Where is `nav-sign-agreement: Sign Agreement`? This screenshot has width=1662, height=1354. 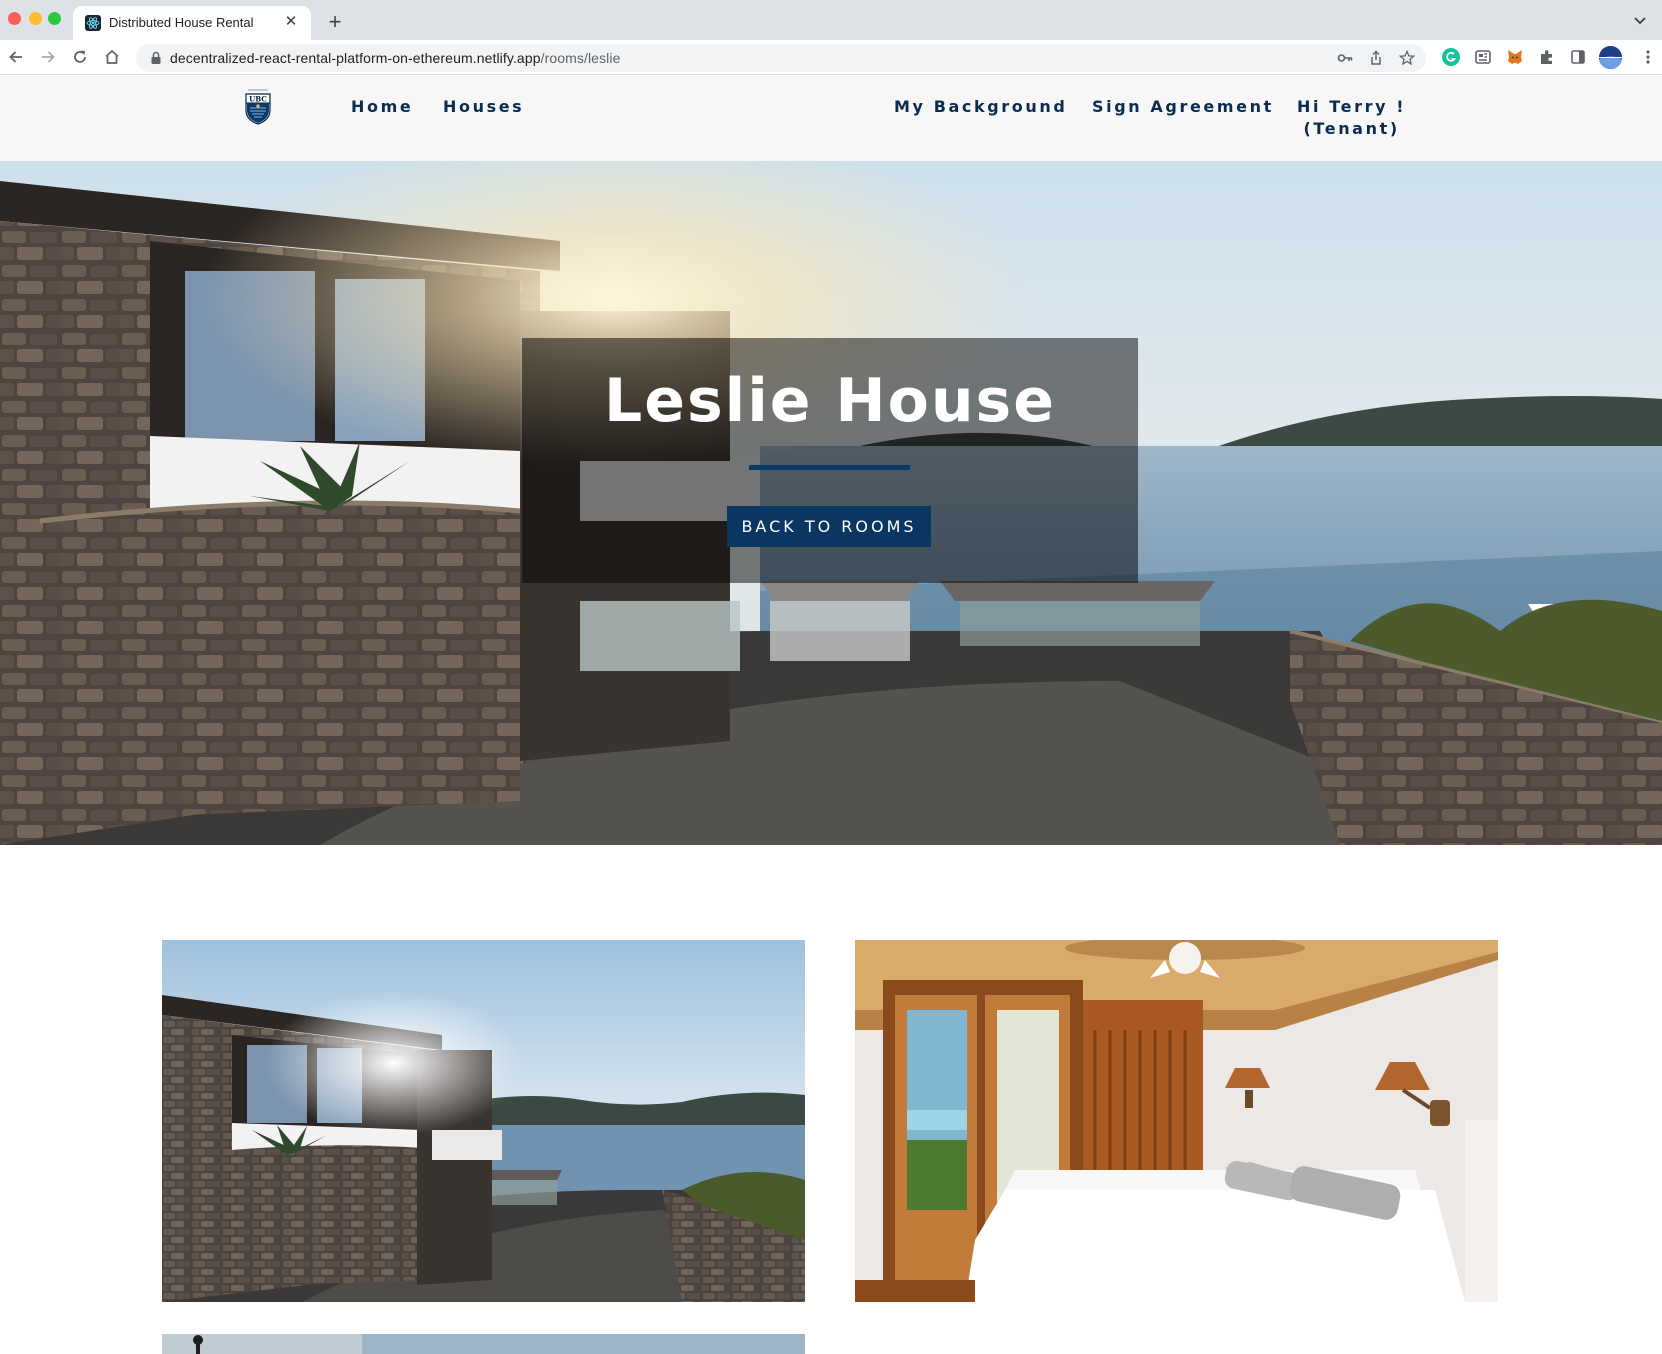
nav-sign-agreement: Sign Agreement is located at coordinates (1183, 107).